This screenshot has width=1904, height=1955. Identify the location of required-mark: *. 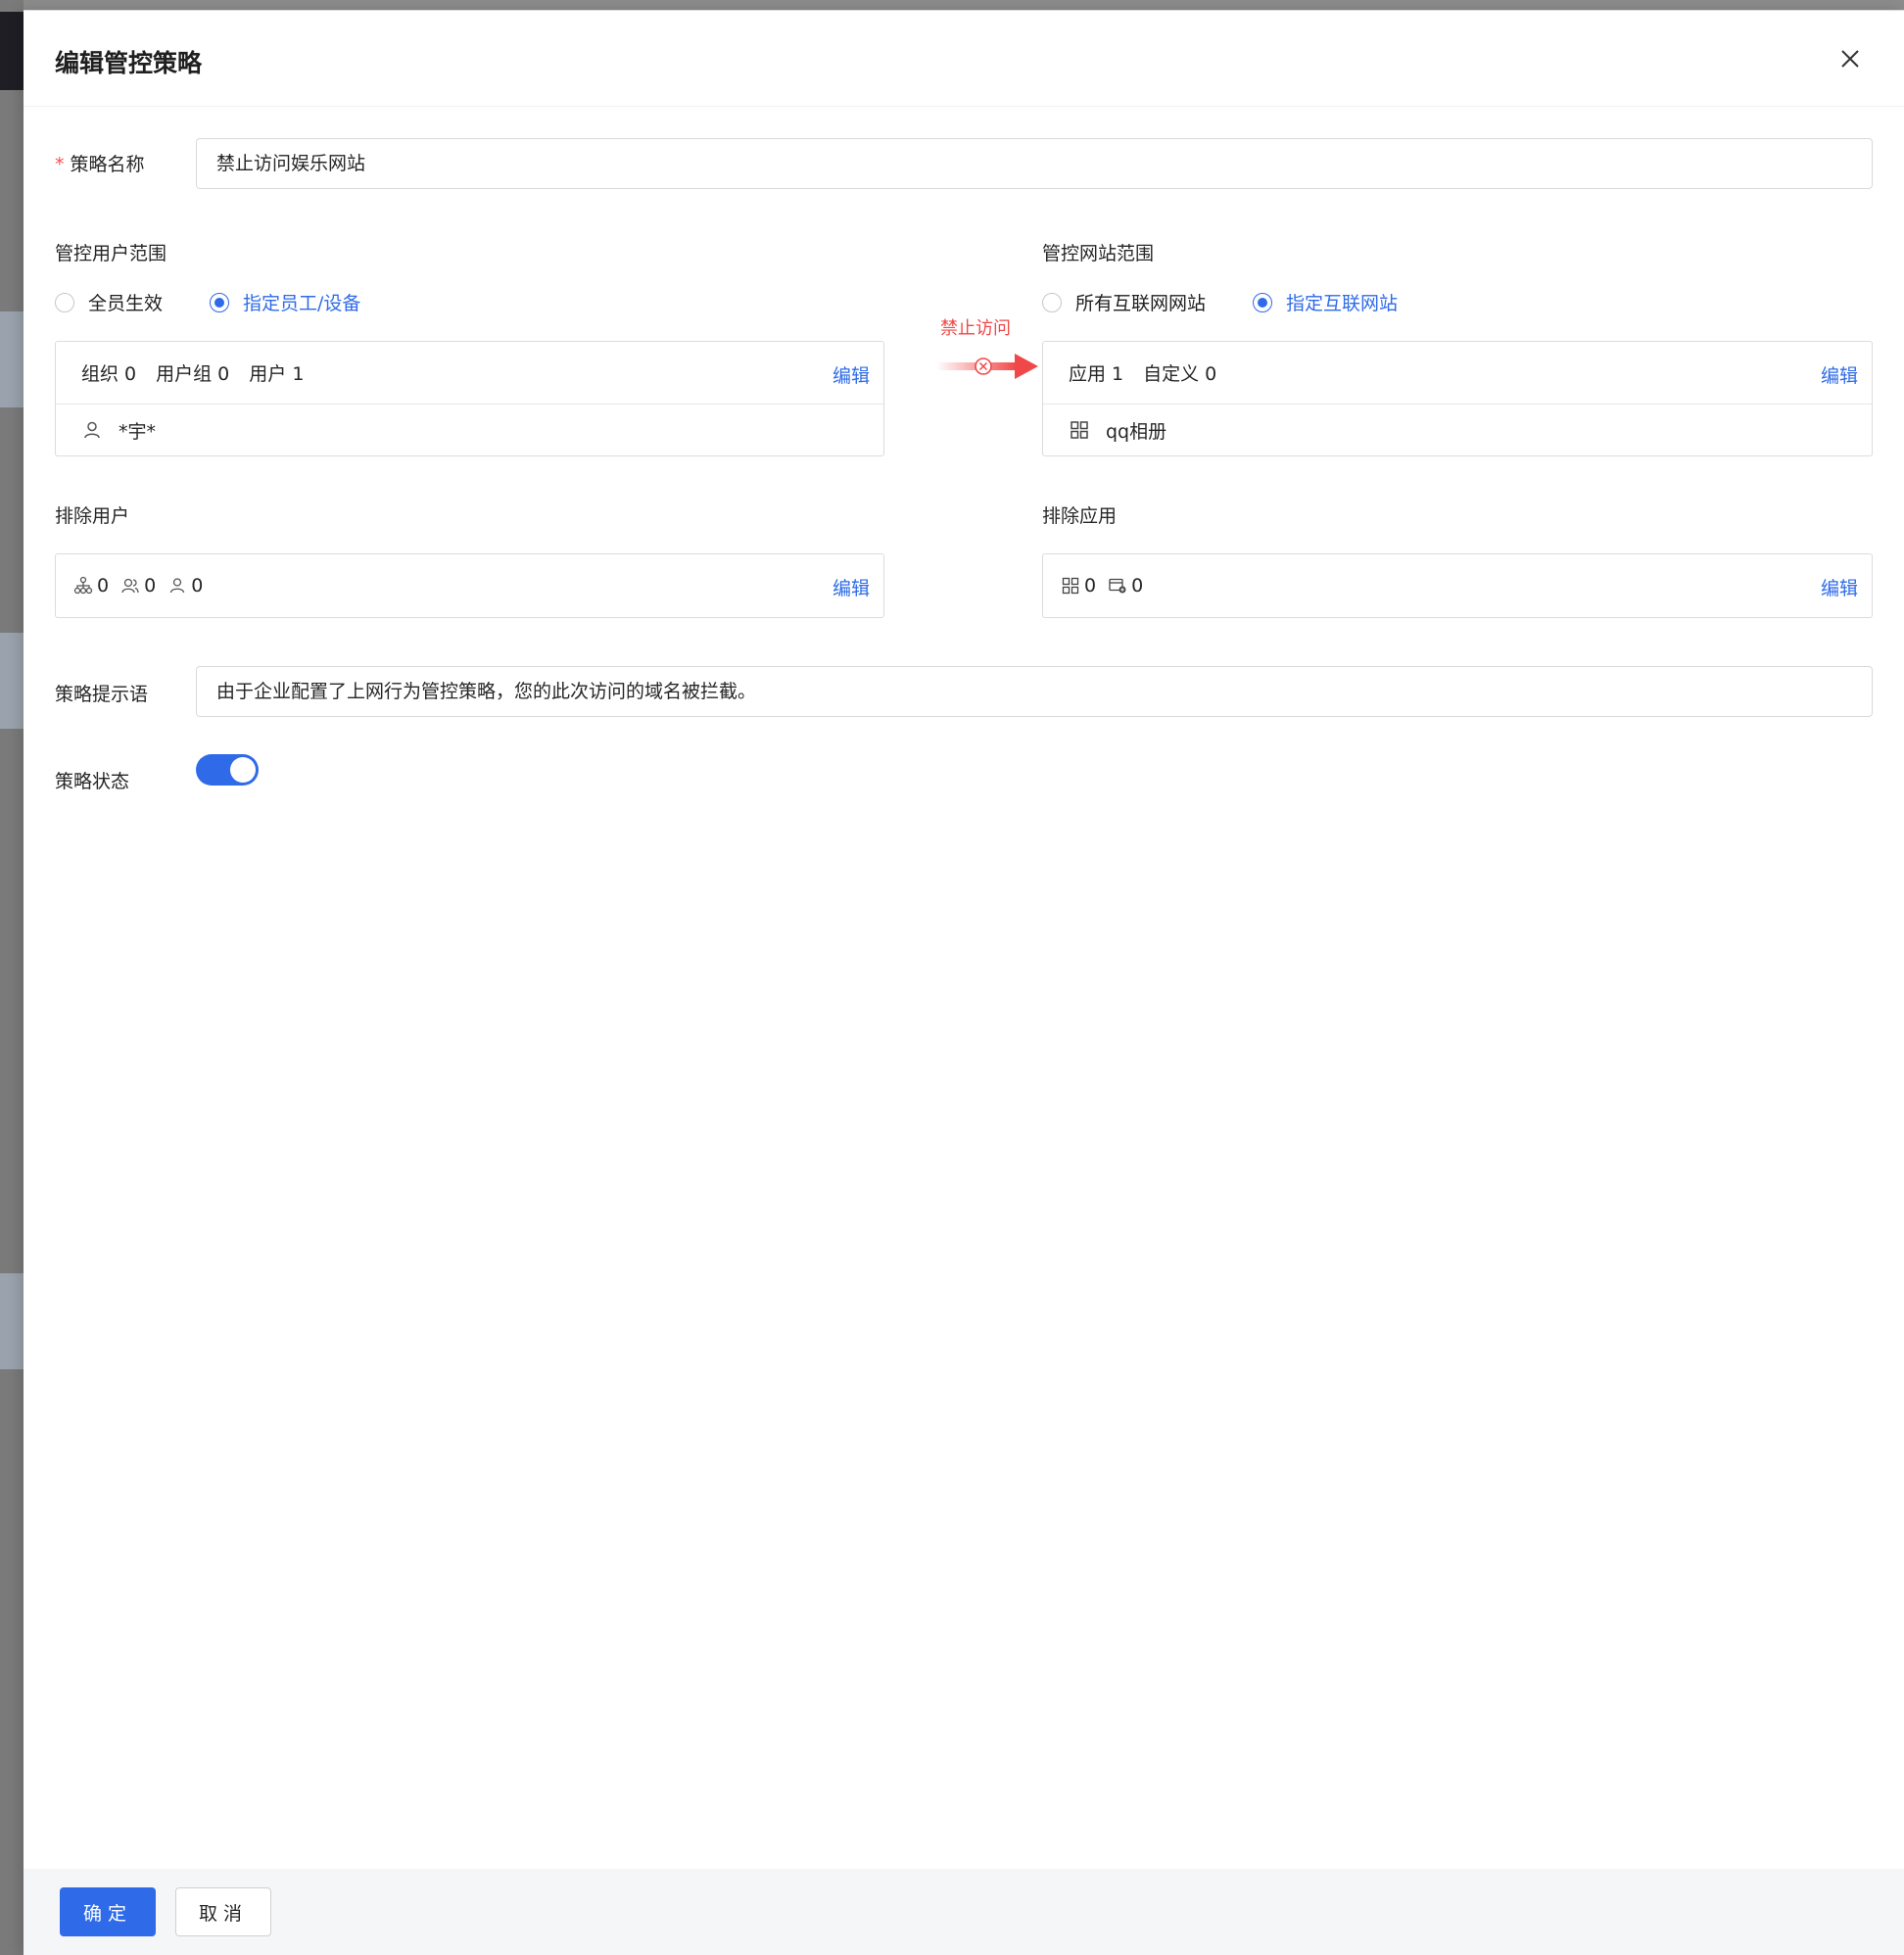
(60, 164).